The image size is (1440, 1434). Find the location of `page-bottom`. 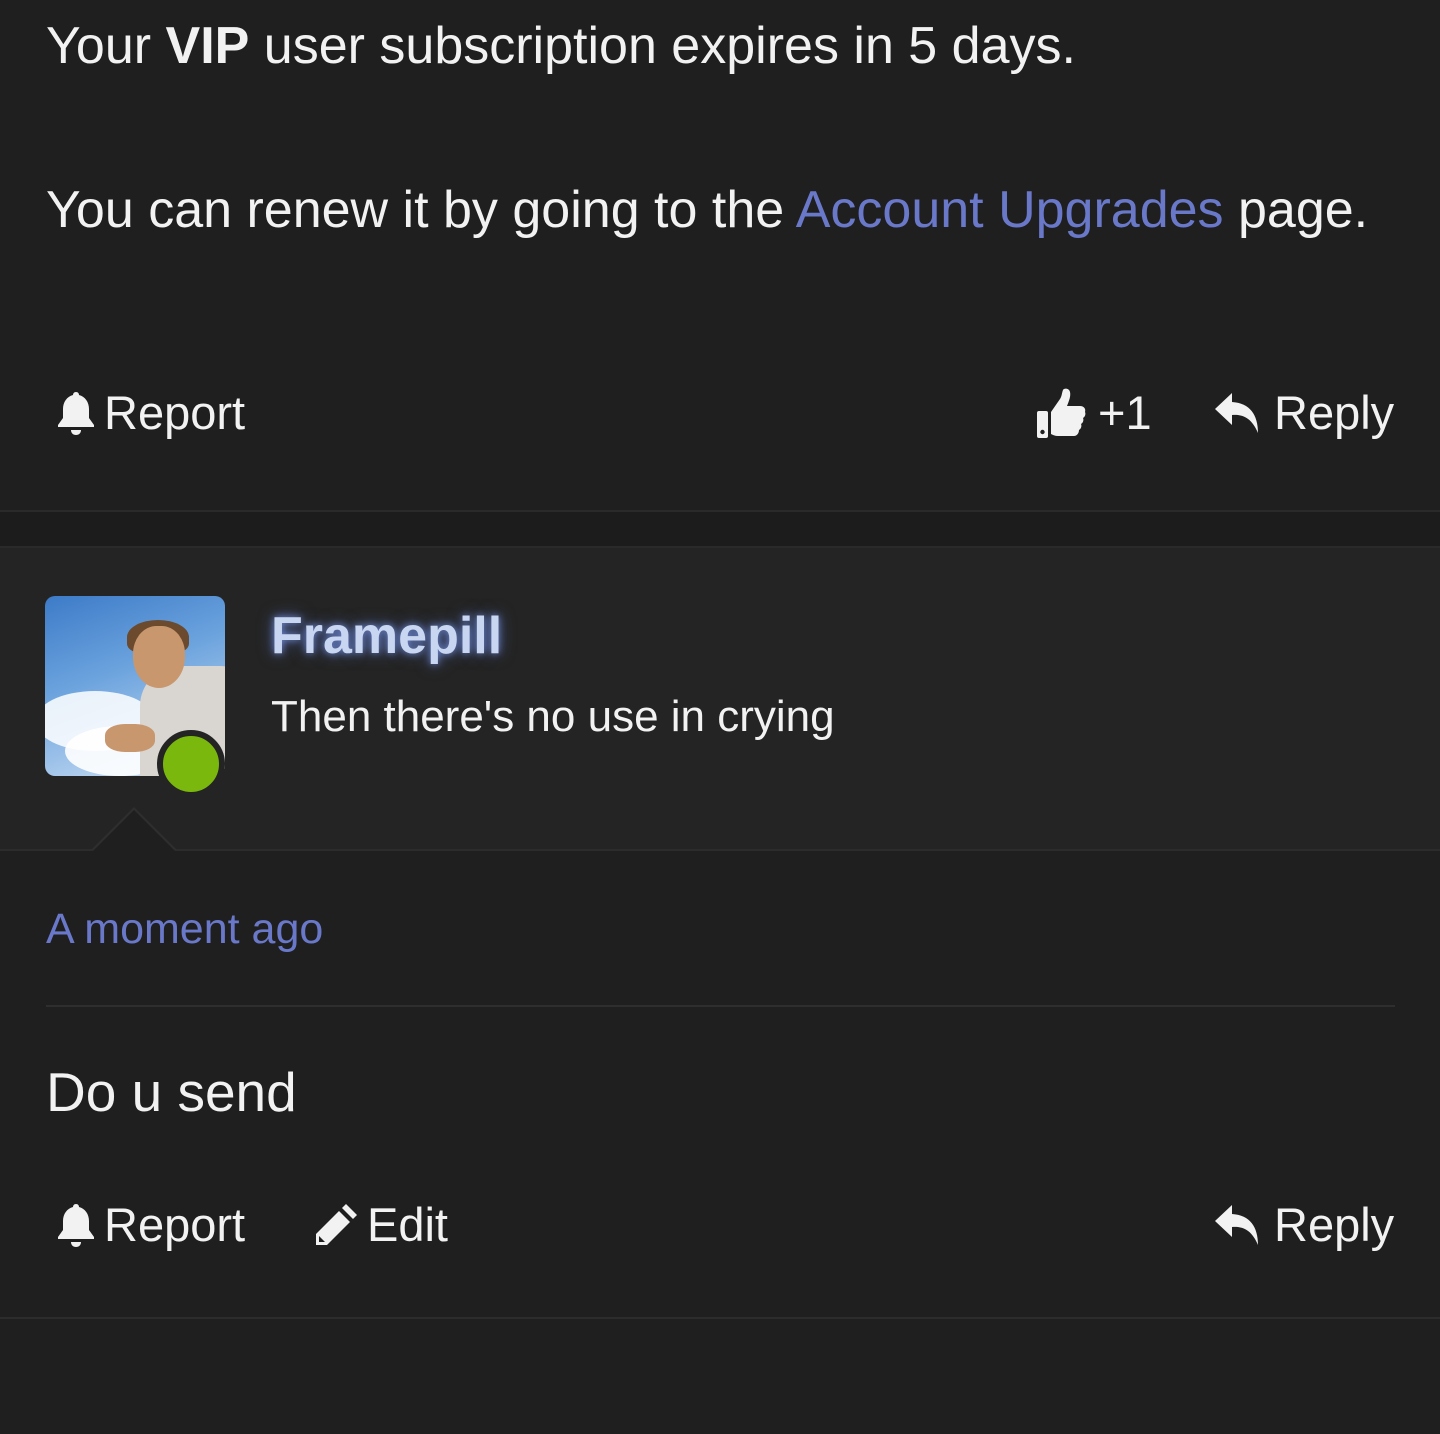

page-bottom is located at coordinates (720, 1376).